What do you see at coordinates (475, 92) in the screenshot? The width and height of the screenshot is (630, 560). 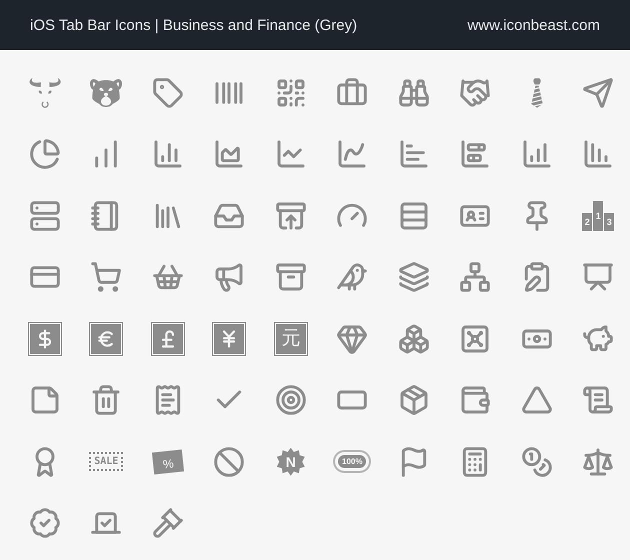 I see `handshake-icon` at bounding box center [475, 92].